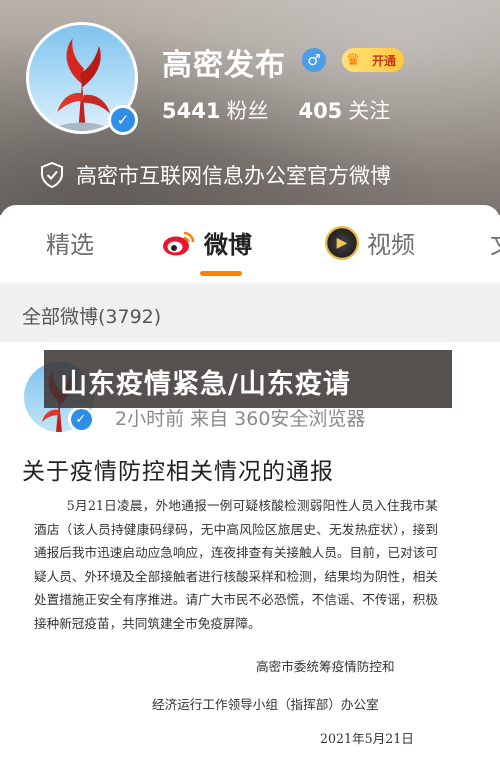  Describe the element at coordinates (276, 110) in the screenshot. I see `profile-stats: 5441 粉丝 405 关注` at that location.